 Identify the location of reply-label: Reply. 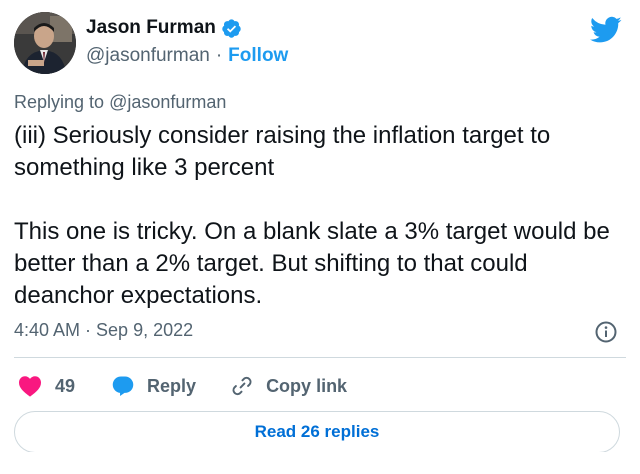
(172, 385).